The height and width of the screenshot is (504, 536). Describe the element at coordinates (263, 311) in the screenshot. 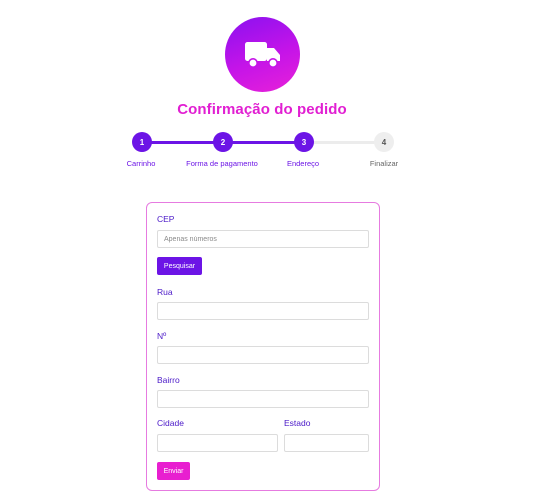

I see `rua-input` at that location.